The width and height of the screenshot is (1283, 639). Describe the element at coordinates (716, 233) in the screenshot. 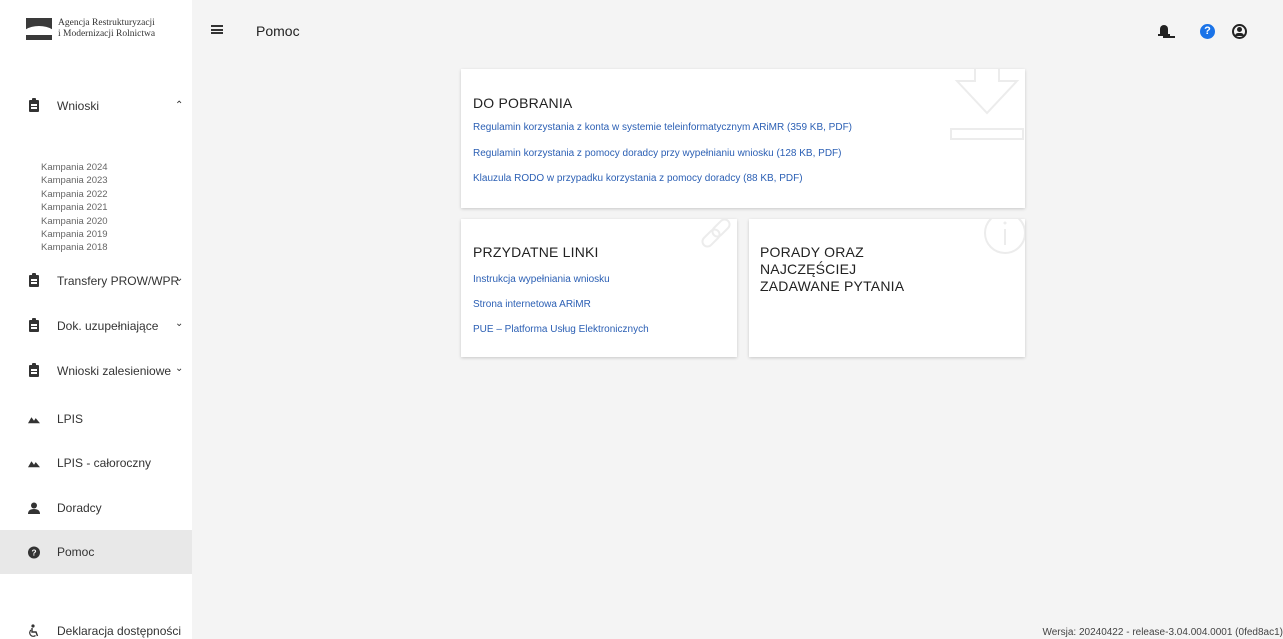

I see `link-watermark-icon` at that location.